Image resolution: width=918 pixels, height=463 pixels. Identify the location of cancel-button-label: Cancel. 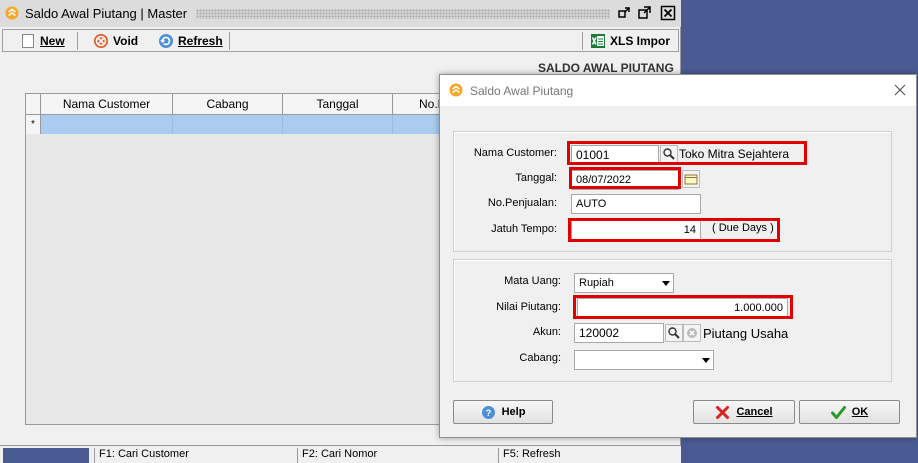
(754, 412).